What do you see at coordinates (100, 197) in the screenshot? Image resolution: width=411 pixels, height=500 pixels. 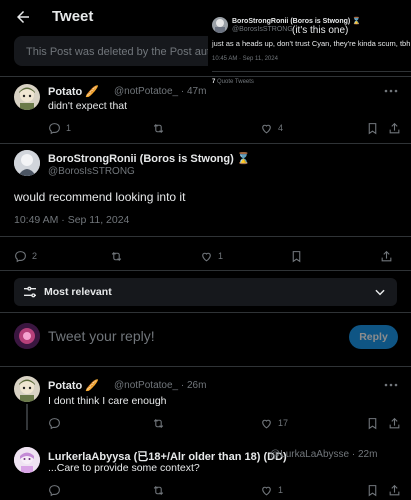 I see `tweet-text: would recommend looking into it` at bounding box center [100, 197].